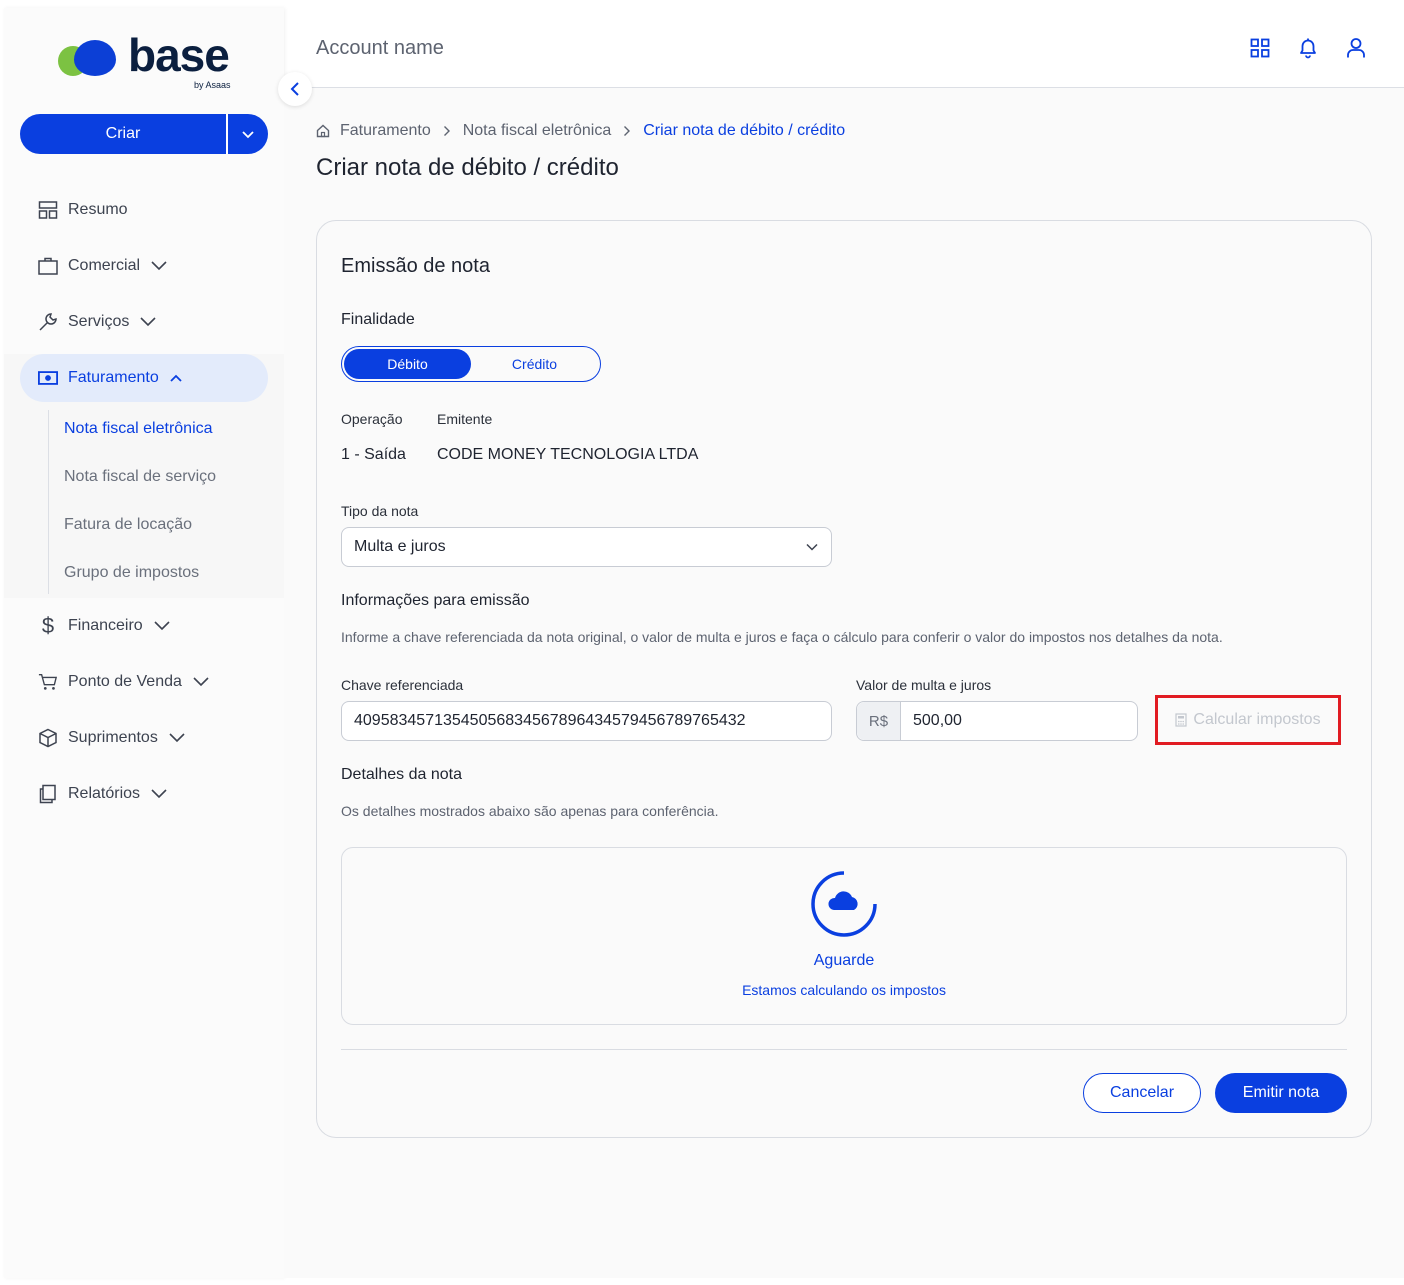 The height and width of the screenshot is (1285, 1404). Describe the element at coordinates (138, 429) in the screenshot. I see `sidebar-subitem-nfe: Nota fiscal eletrônica` at that location.